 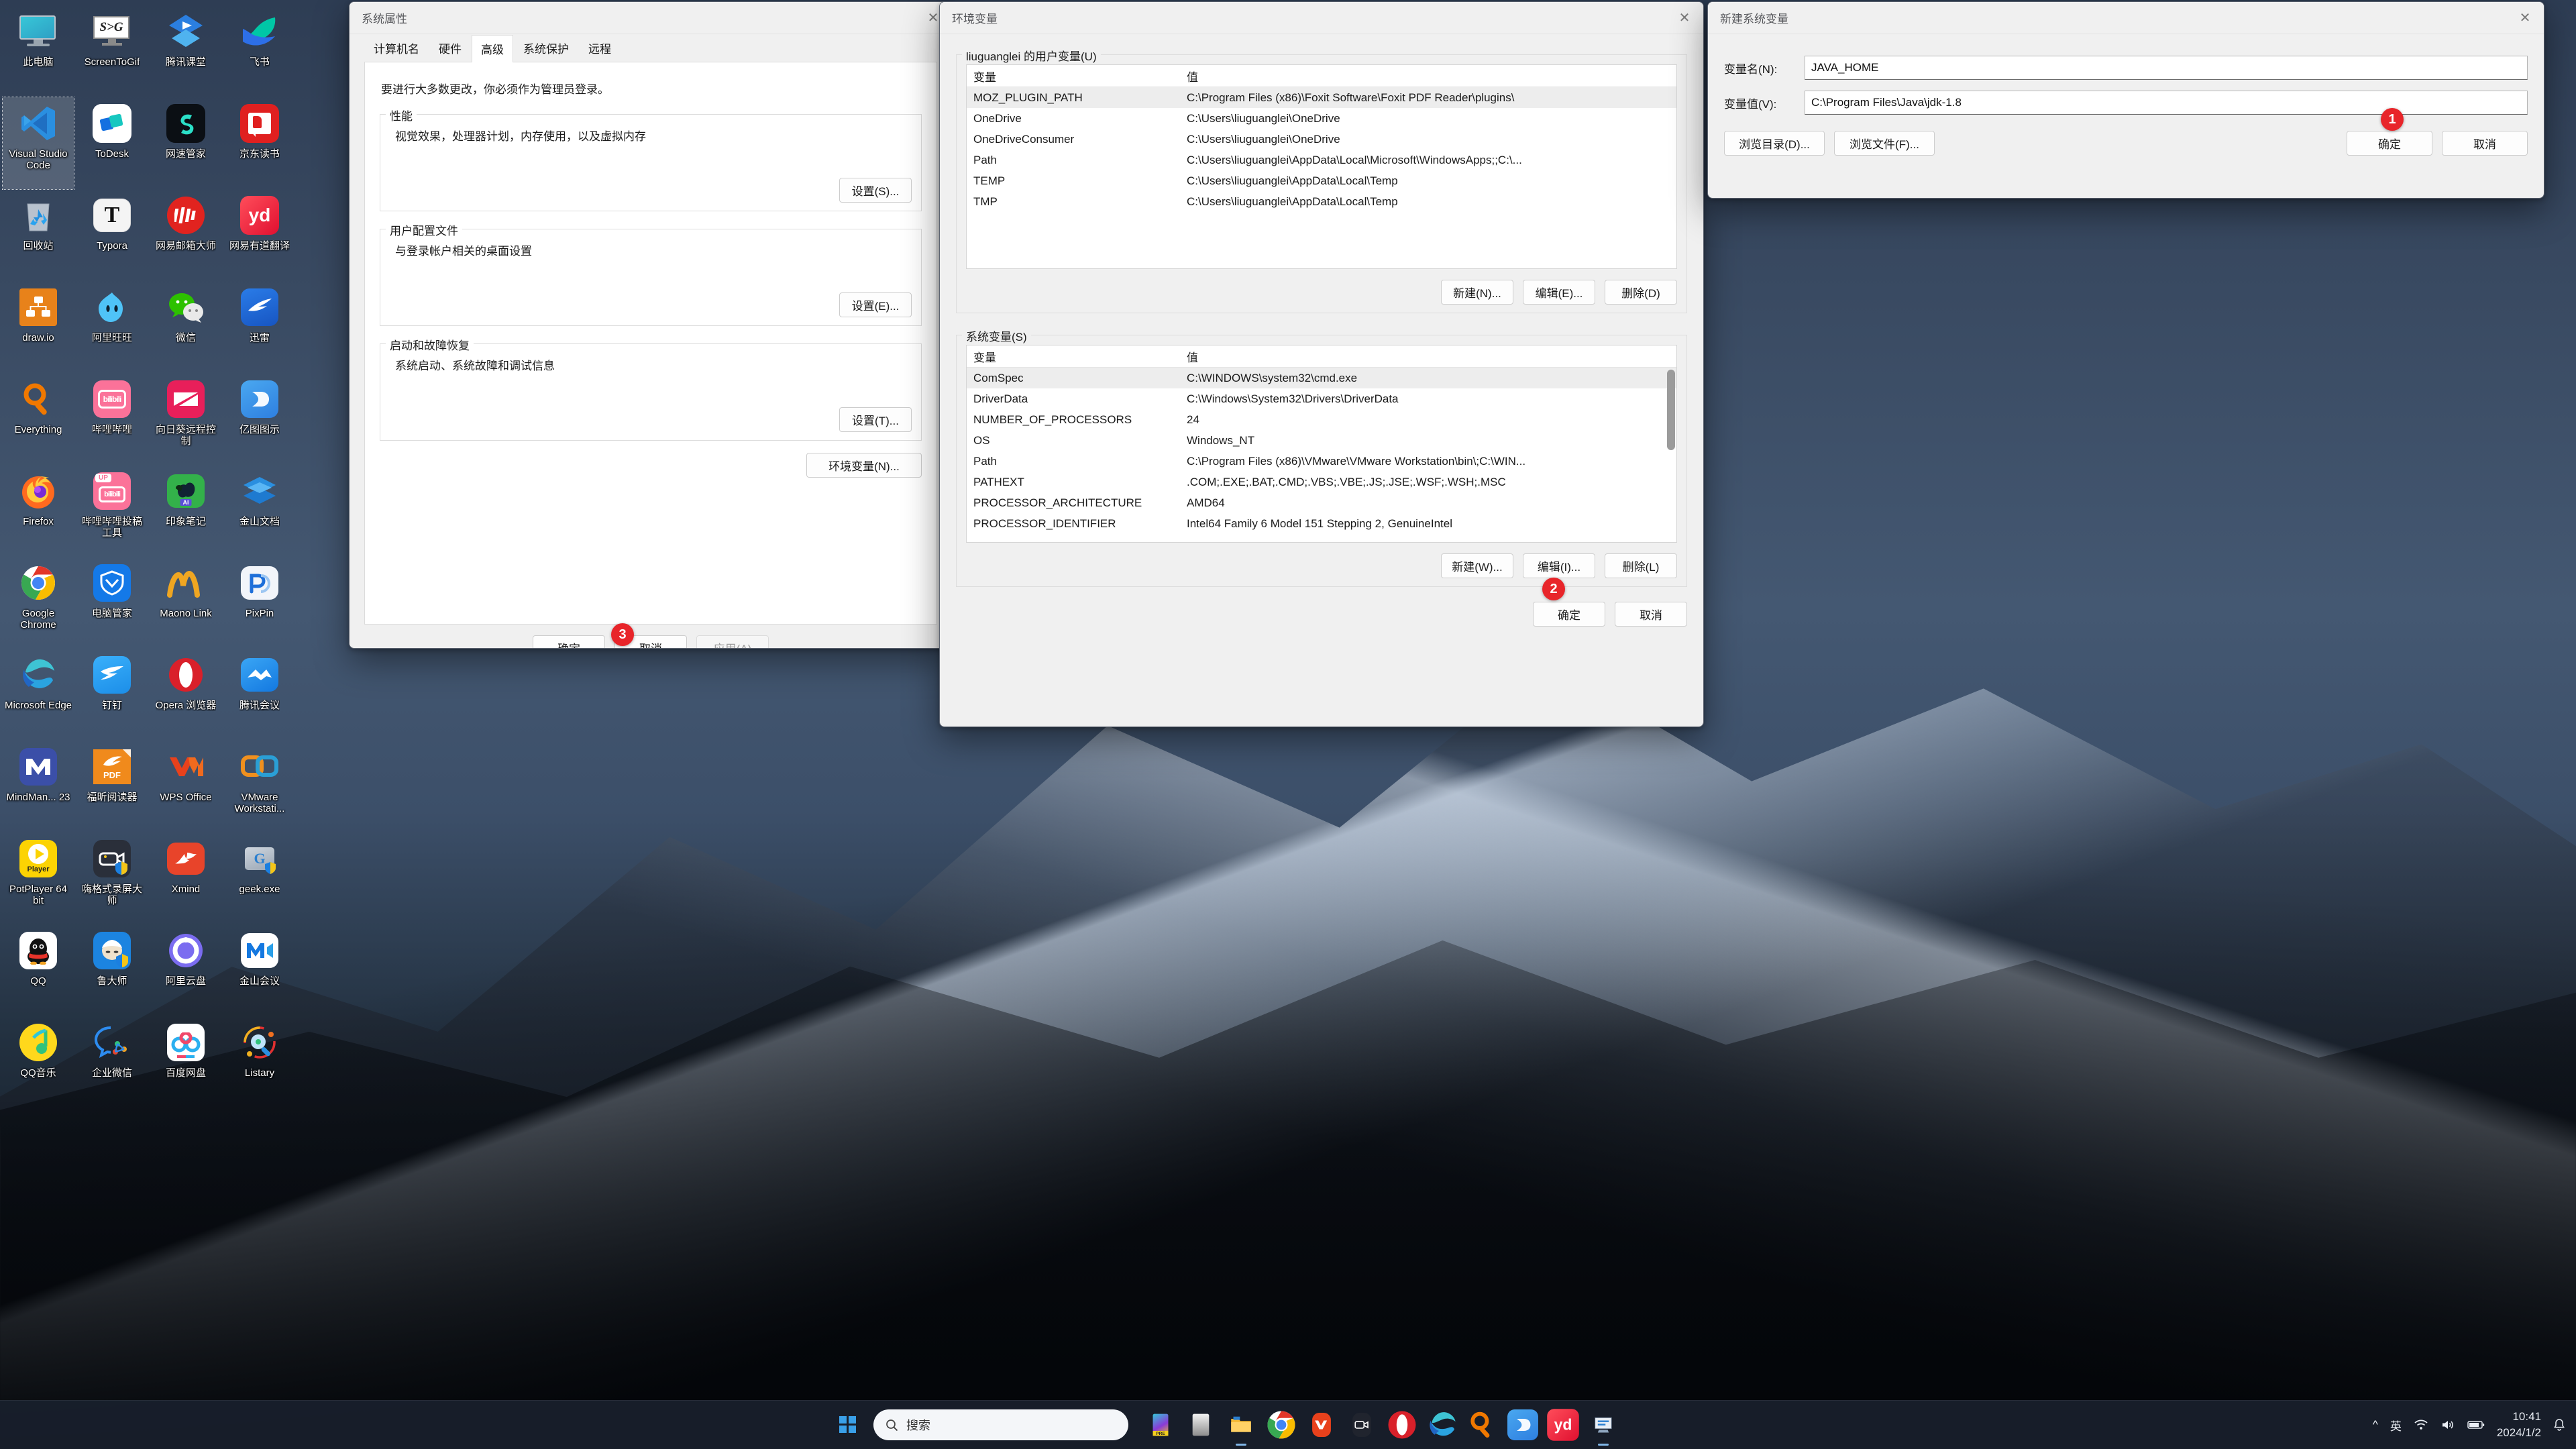 I want to click on battery-icon, so click(x=2476, y=1424).